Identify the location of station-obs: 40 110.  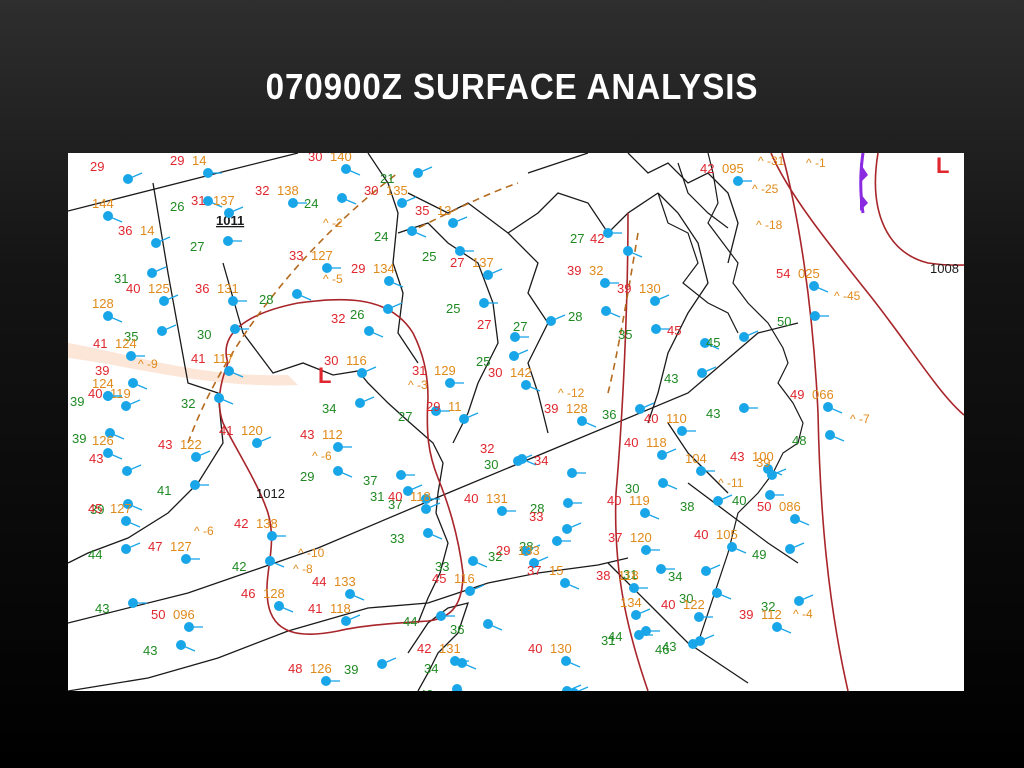
(670, 423).